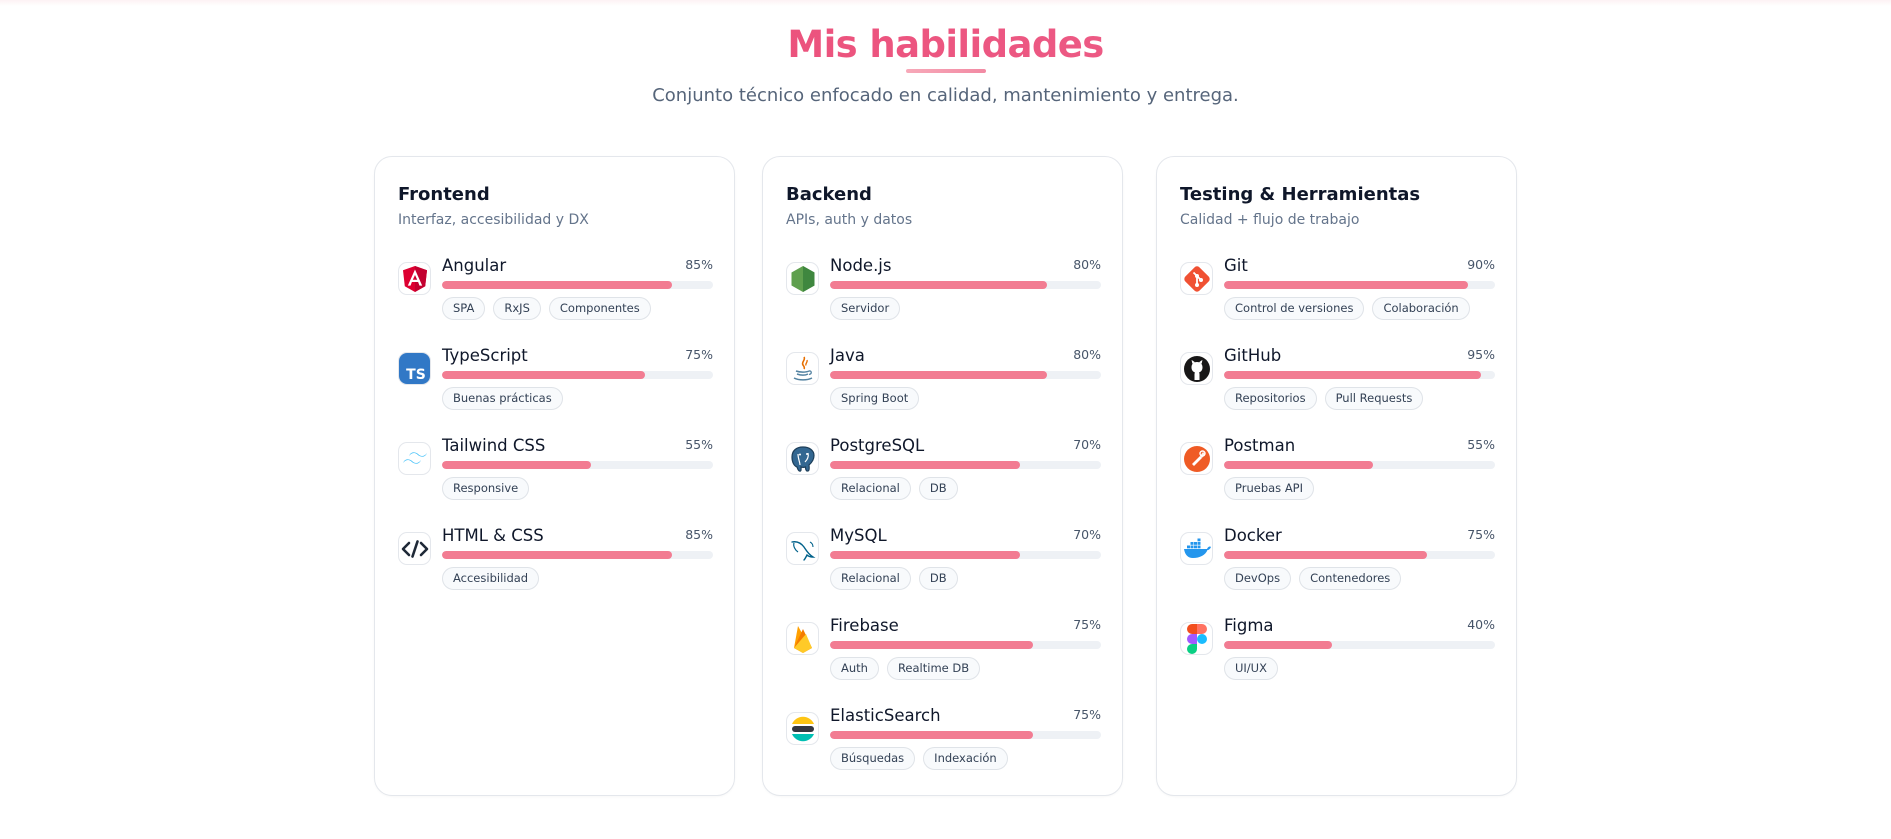 This screenshot has width=1891, height=839. I want to click on skill-tags: Accesibilidad, so click(491, 578).